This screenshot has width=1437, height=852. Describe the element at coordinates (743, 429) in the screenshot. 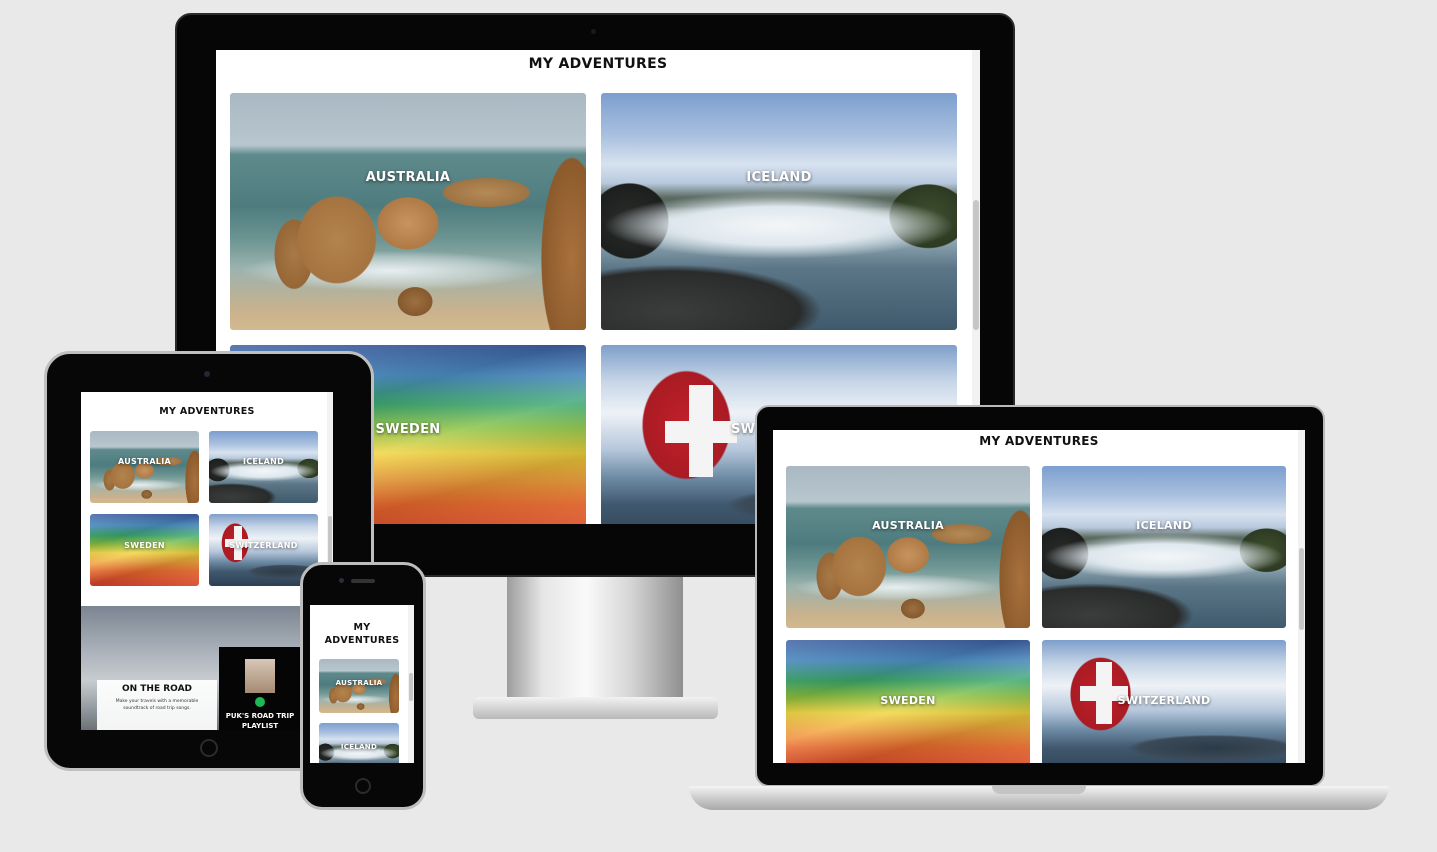

I see `tile-label: SW` at that location.